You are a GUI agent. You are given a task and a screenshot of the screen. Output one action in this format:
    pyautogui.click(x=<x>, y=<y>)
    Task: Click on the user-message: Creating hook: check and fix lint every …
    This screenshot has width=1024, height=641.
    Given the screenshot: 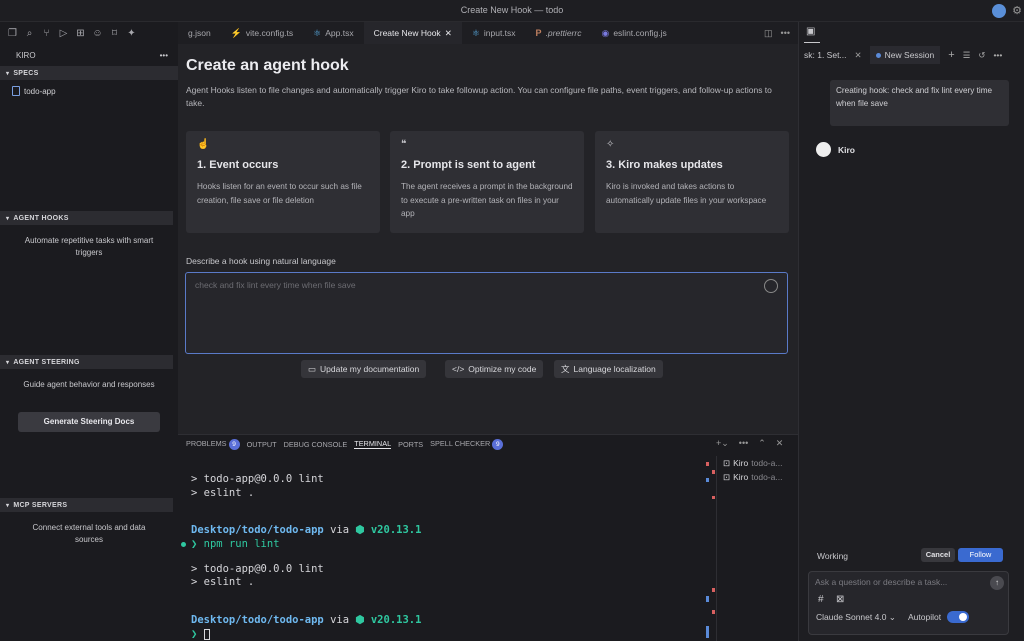 What is the action you would take?
    pyautogui.click(x=919, y=103)
    